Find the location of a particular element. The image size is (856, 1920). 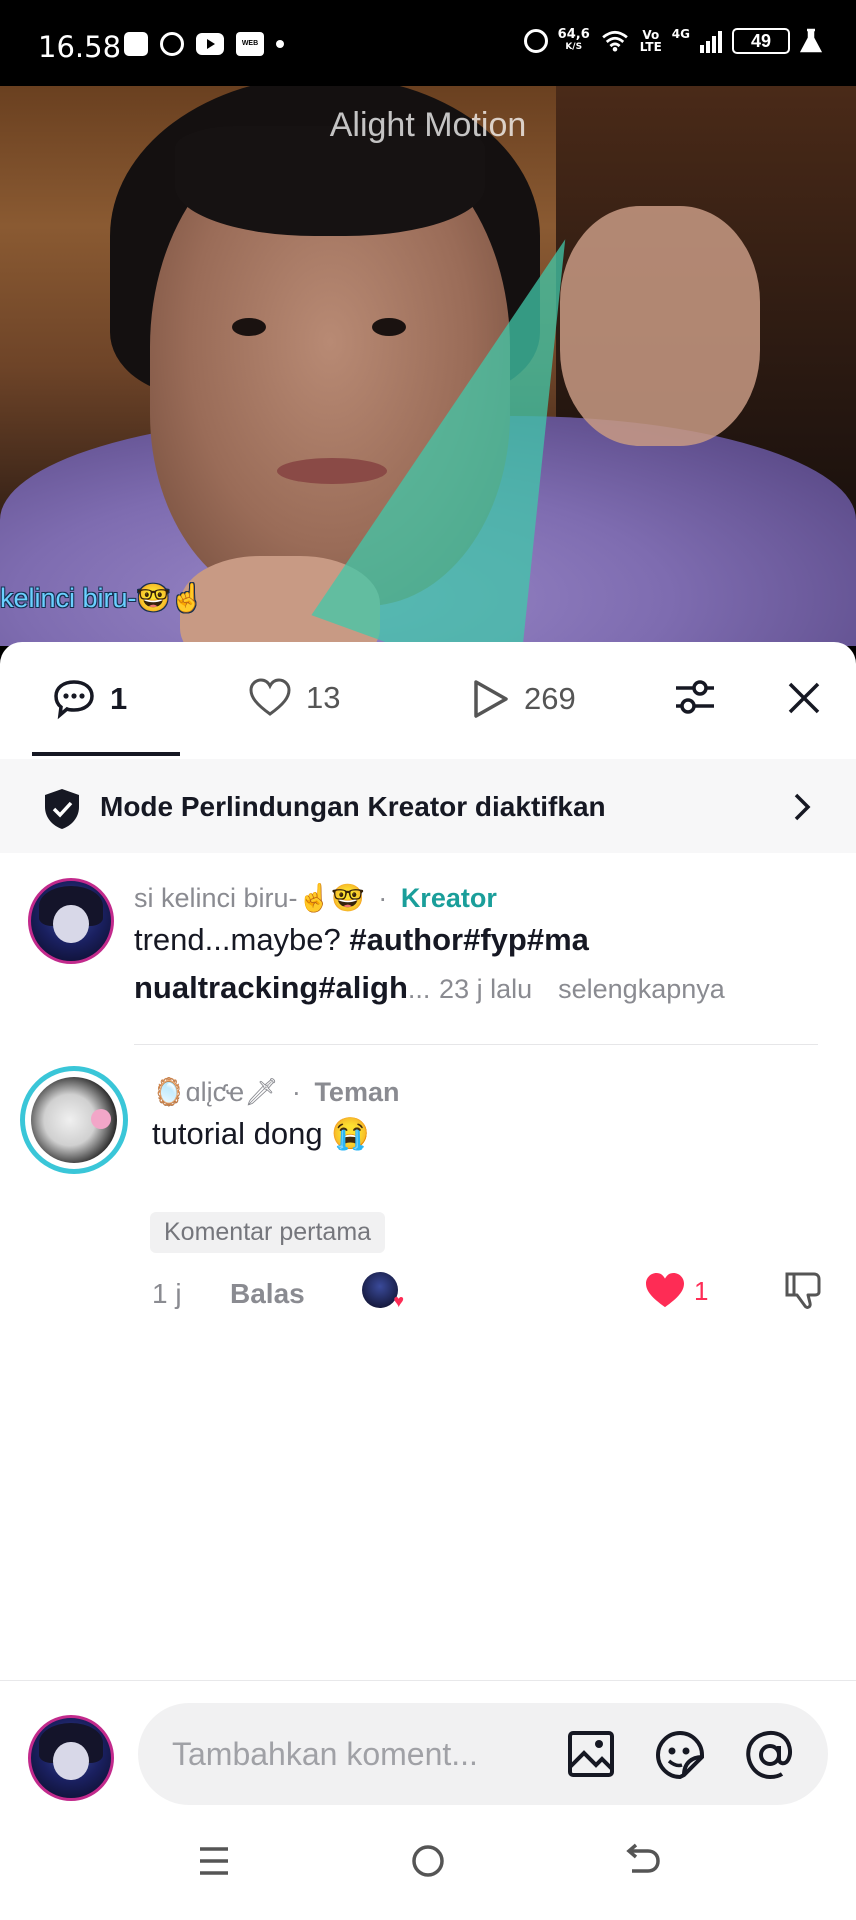

hashtag-link: nualtracking#aligh is located at coordinates (271, 987).